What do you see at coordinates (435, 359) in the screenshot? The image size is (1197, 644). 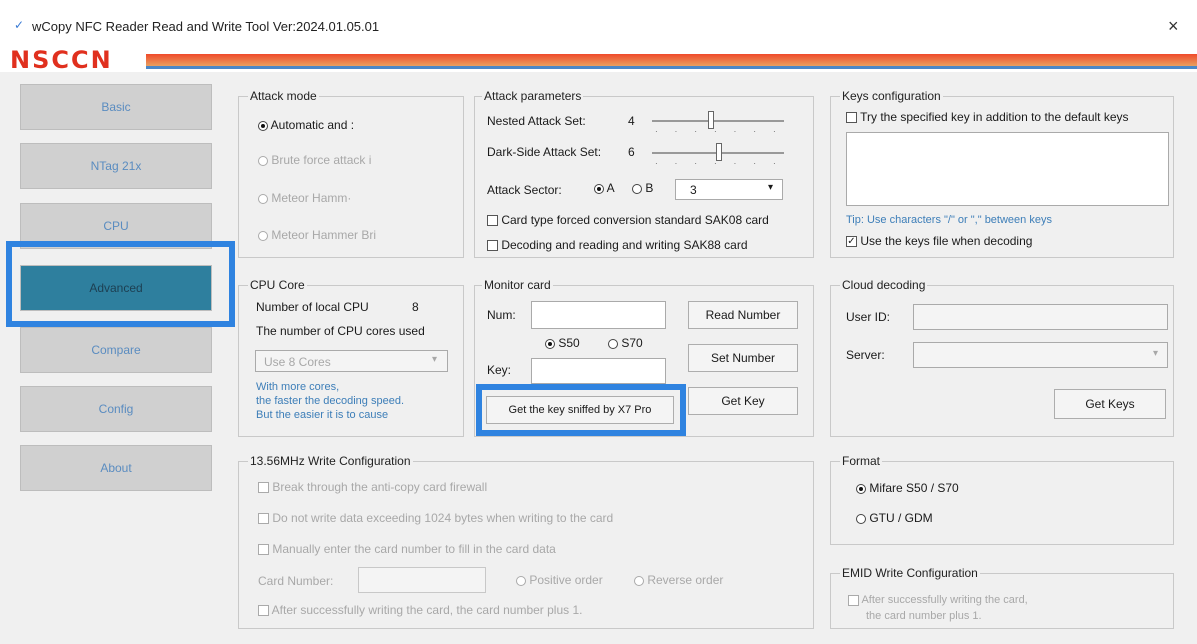 I see `chevron-down-icon: ▾` at bounding box center [435, 359].